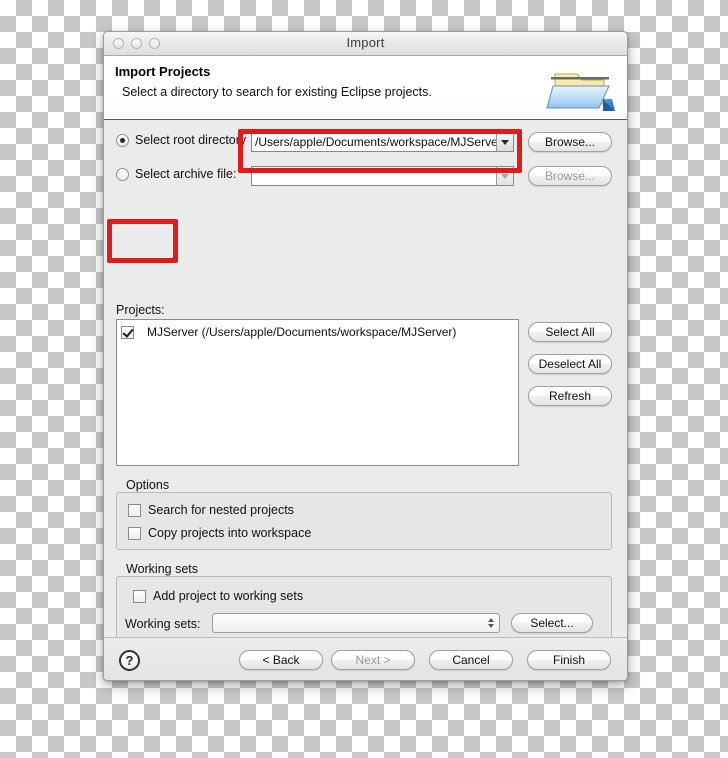 This screenshot has width=728, height=758. What do you see at coordinates (570, 332) in the screenshot?
I see `select-all-button: Select All` at bounding box center [570, 332].